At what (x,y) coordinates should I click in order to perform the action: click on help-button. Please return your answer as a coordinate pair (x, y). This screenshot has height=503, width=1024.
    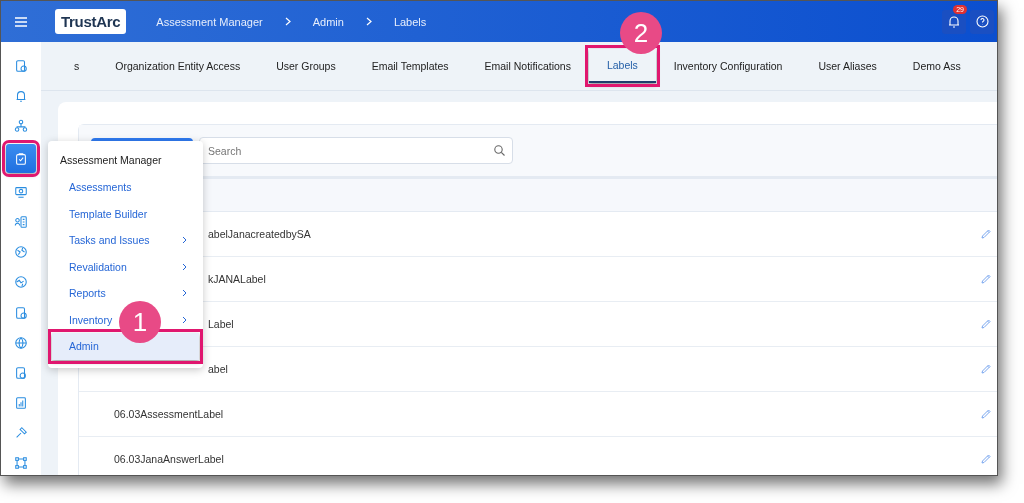
    Looking at the image, I should click on (982, 21).